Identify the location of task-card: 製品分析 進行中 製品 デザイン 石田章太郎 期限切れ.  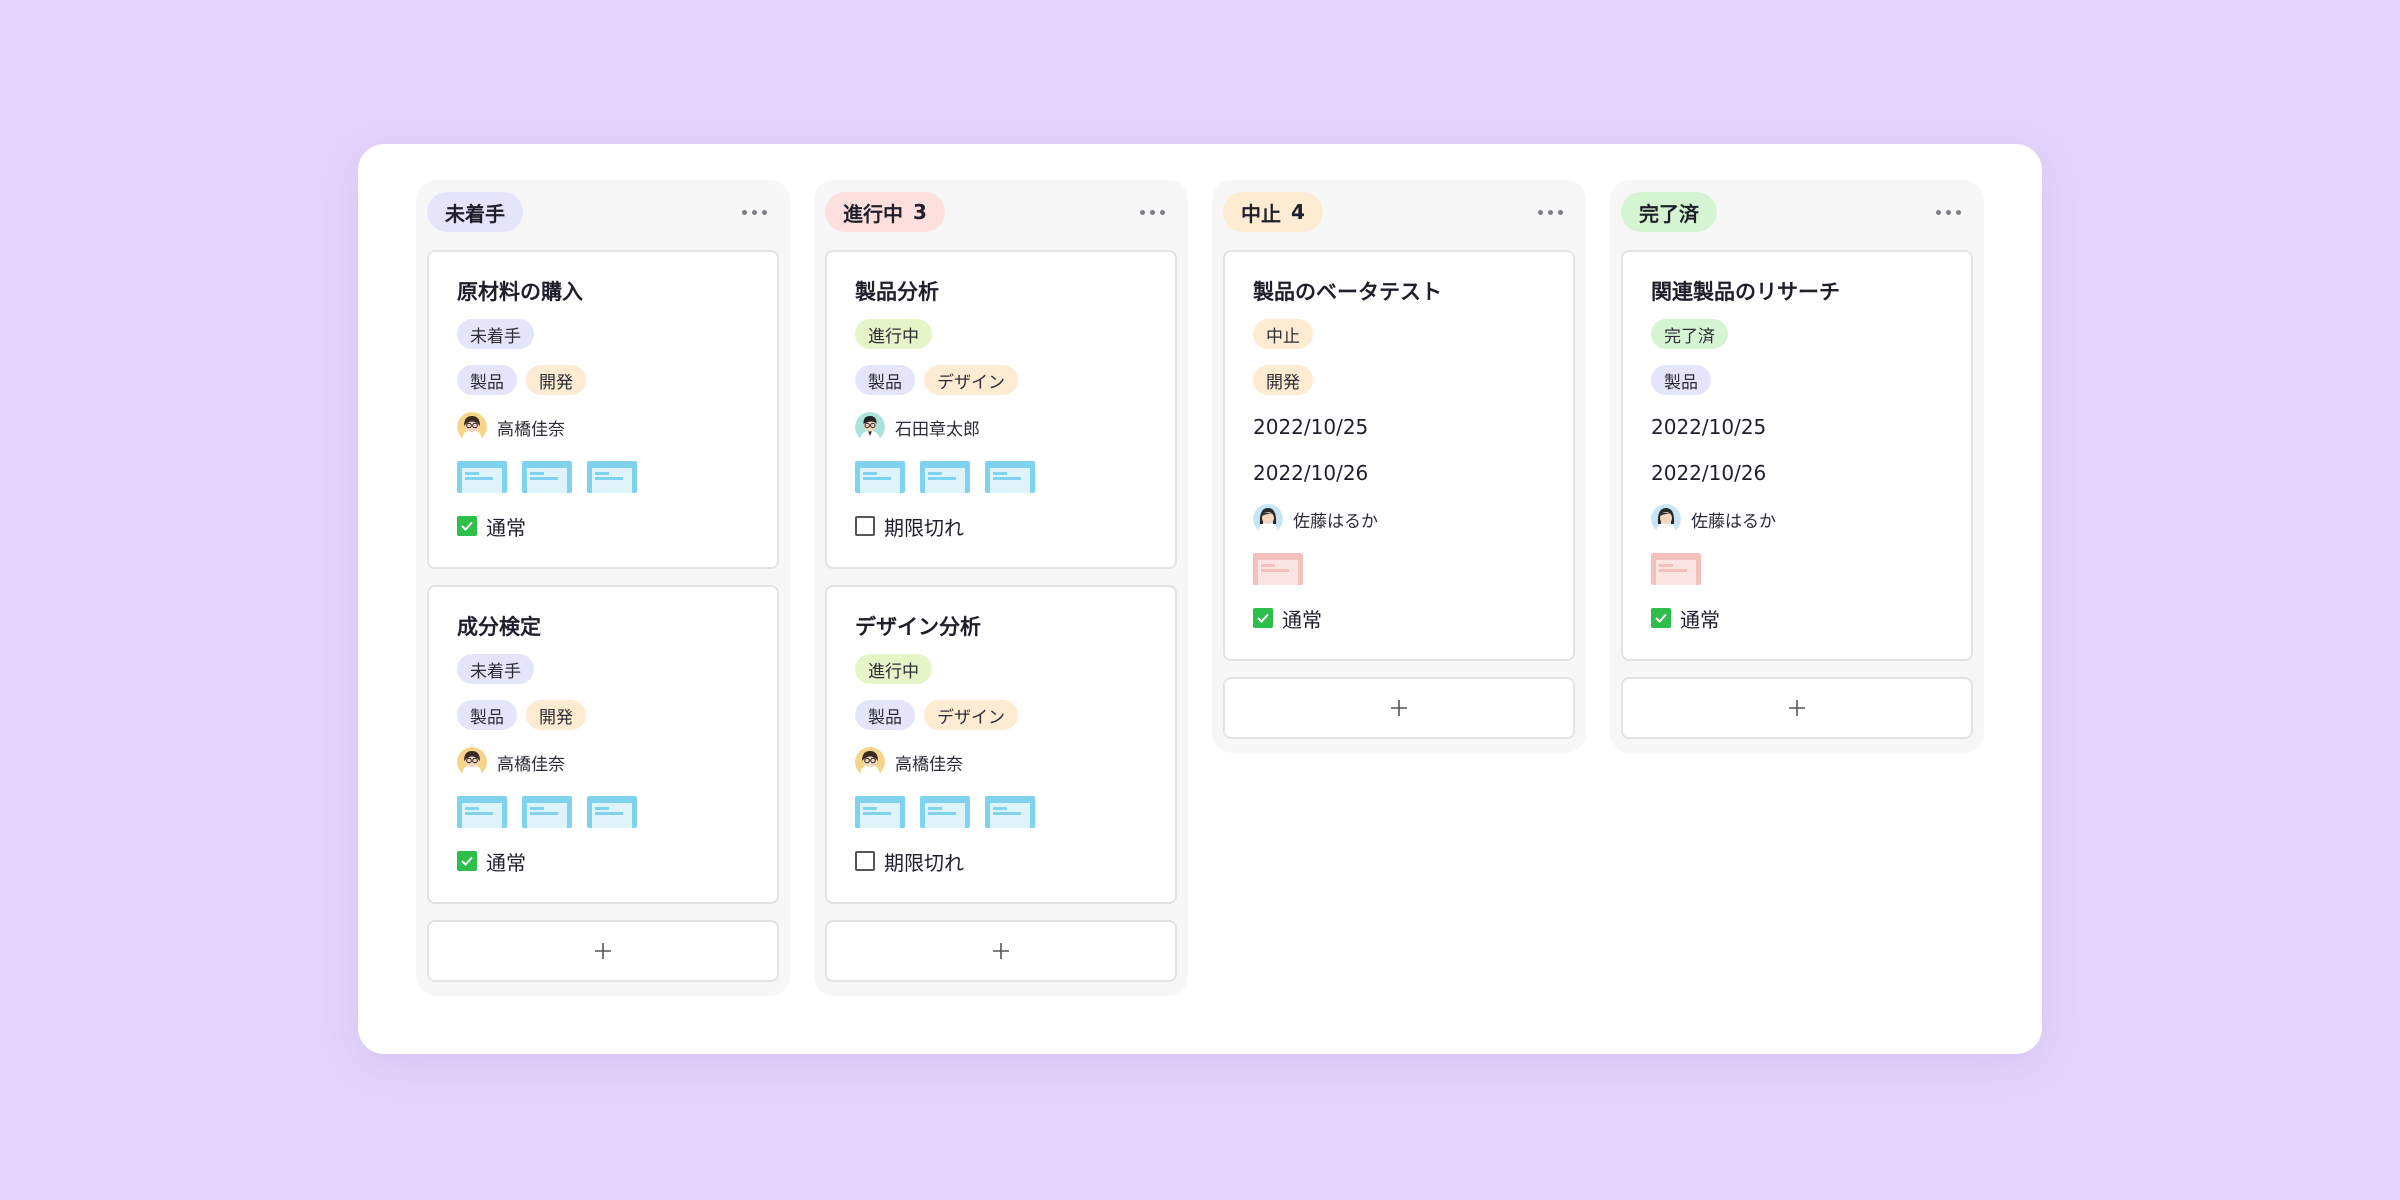
(1001, 409).